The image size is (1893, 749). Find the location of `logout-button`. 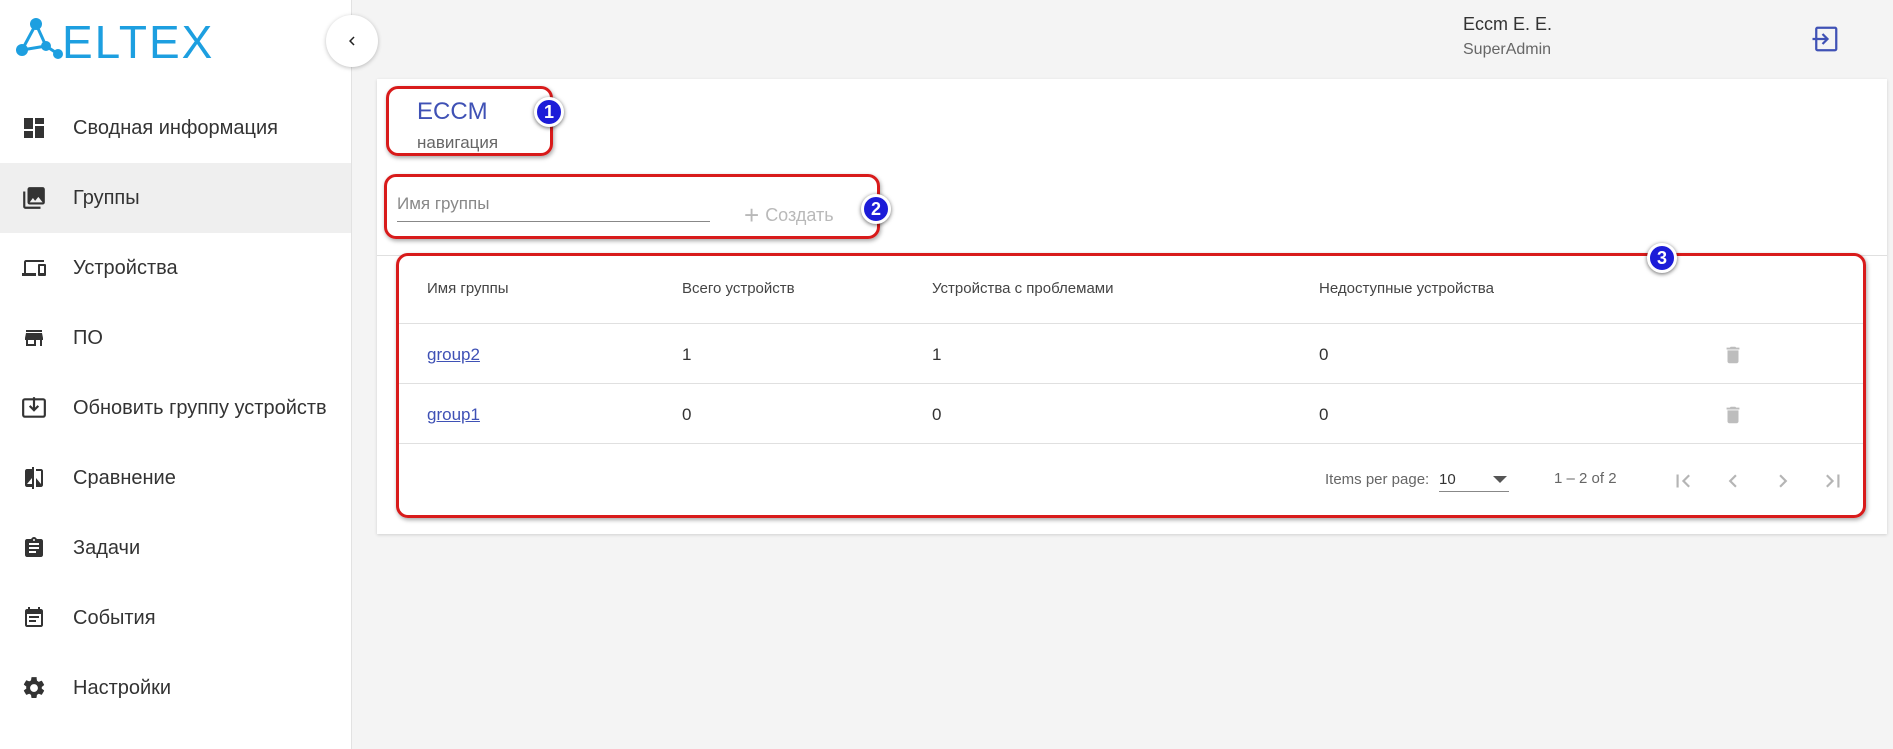

logout-button is located at coordinates (1825, 39).